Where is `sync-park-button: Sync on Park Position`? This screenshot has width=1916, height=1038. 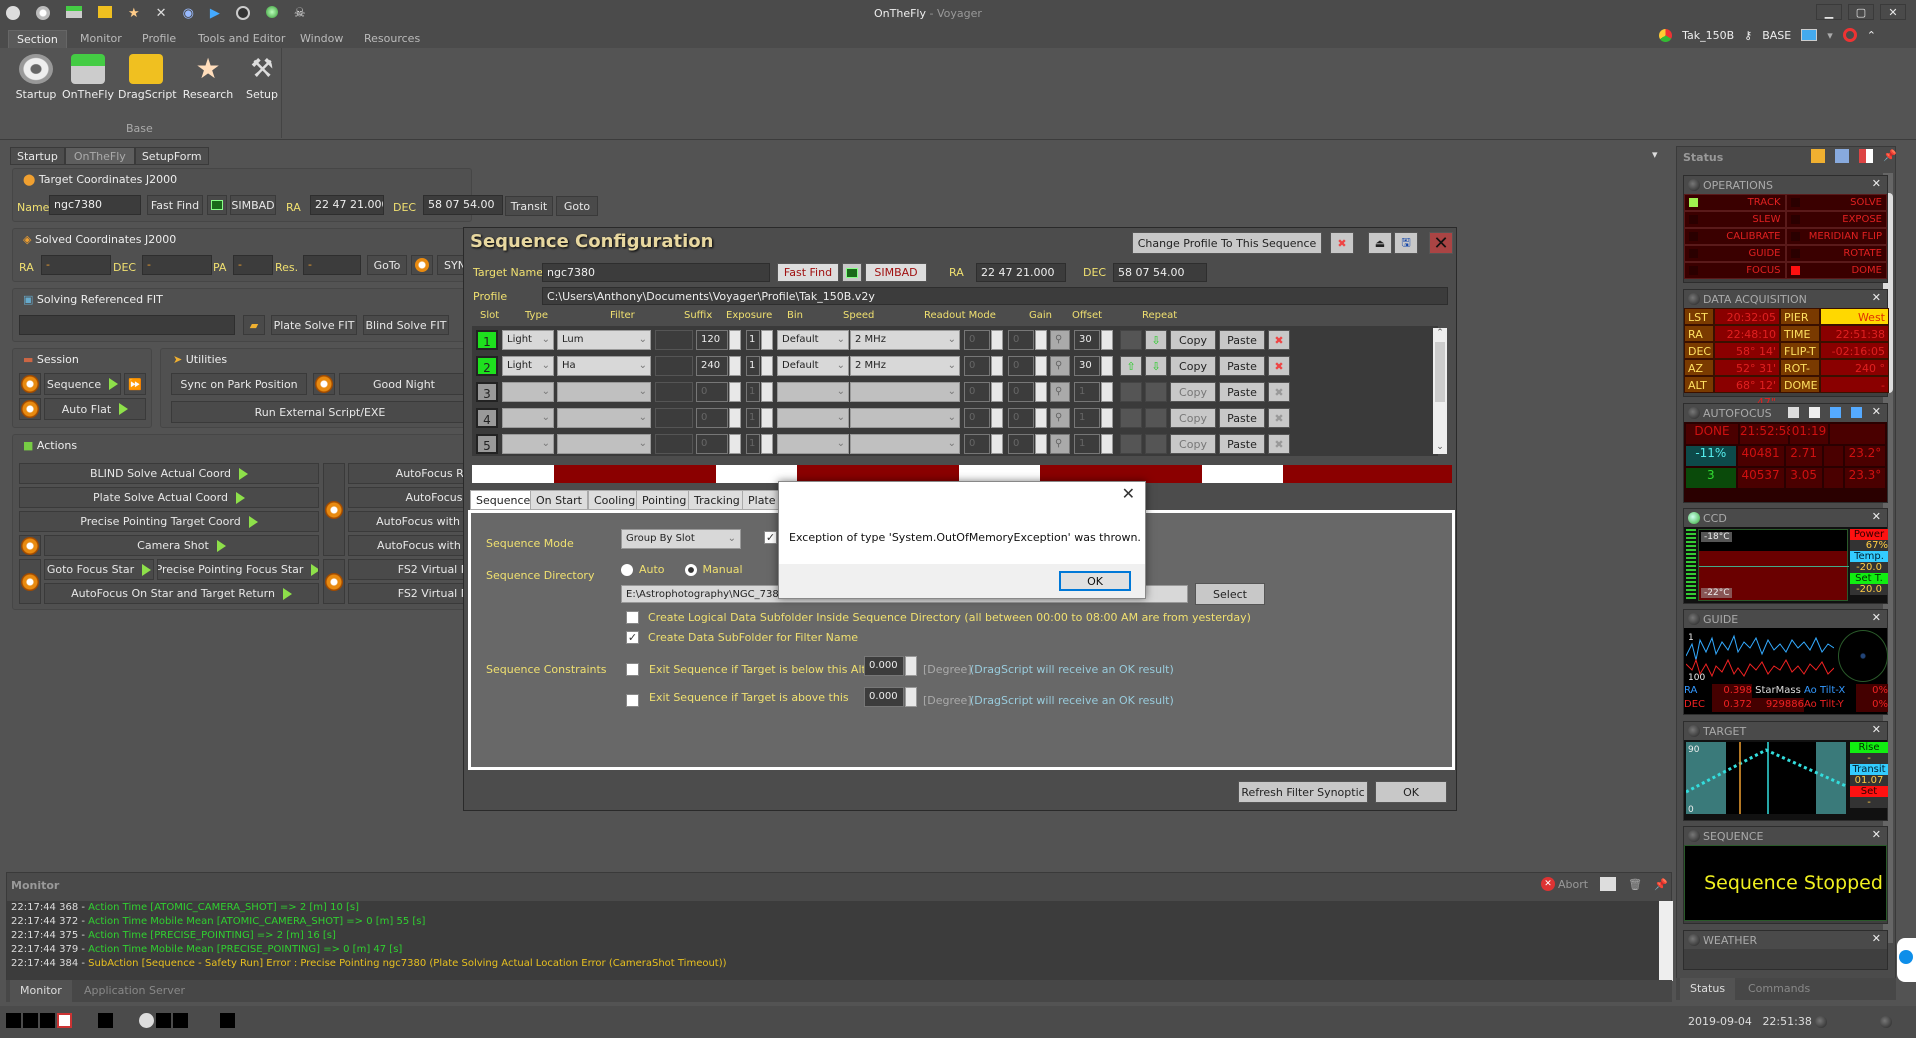 sync-park-button: Sync on Park Position is located at coordinates (239, 384).